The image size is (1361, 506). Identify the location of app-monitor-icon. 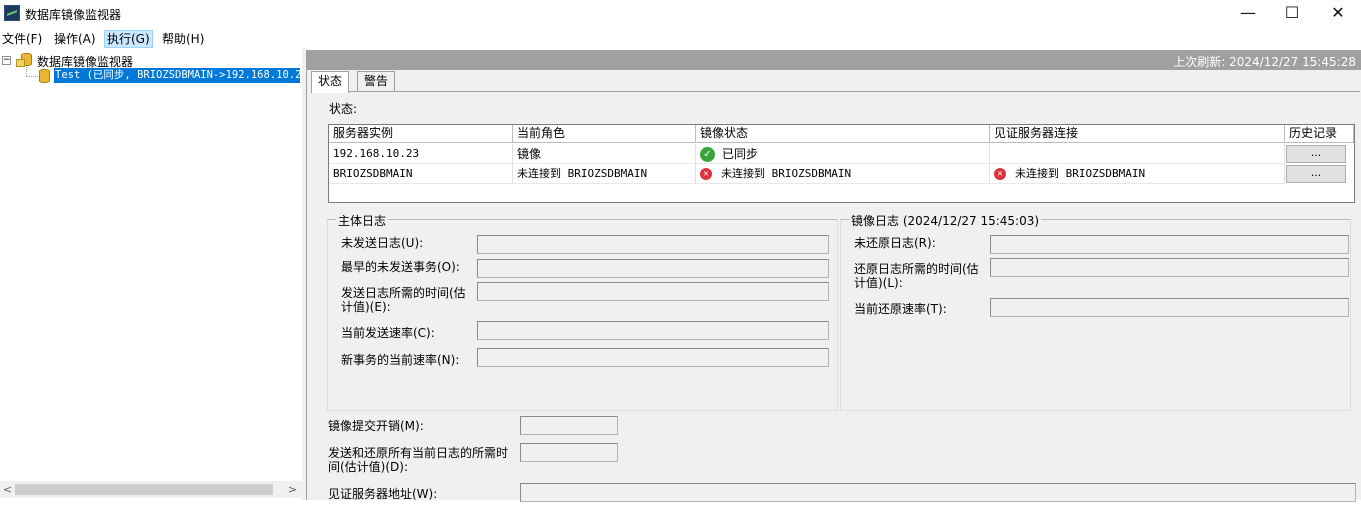
(12, 13).